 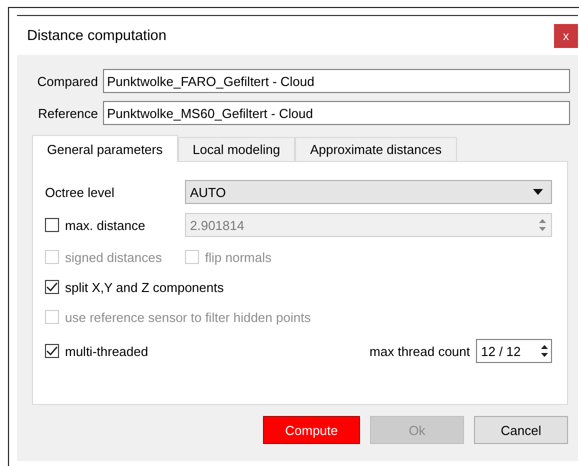 What do you see at coordinates (217, 225) in the screenshot?
I see `field-value: 2.901814` at bounding box center [217, 225].